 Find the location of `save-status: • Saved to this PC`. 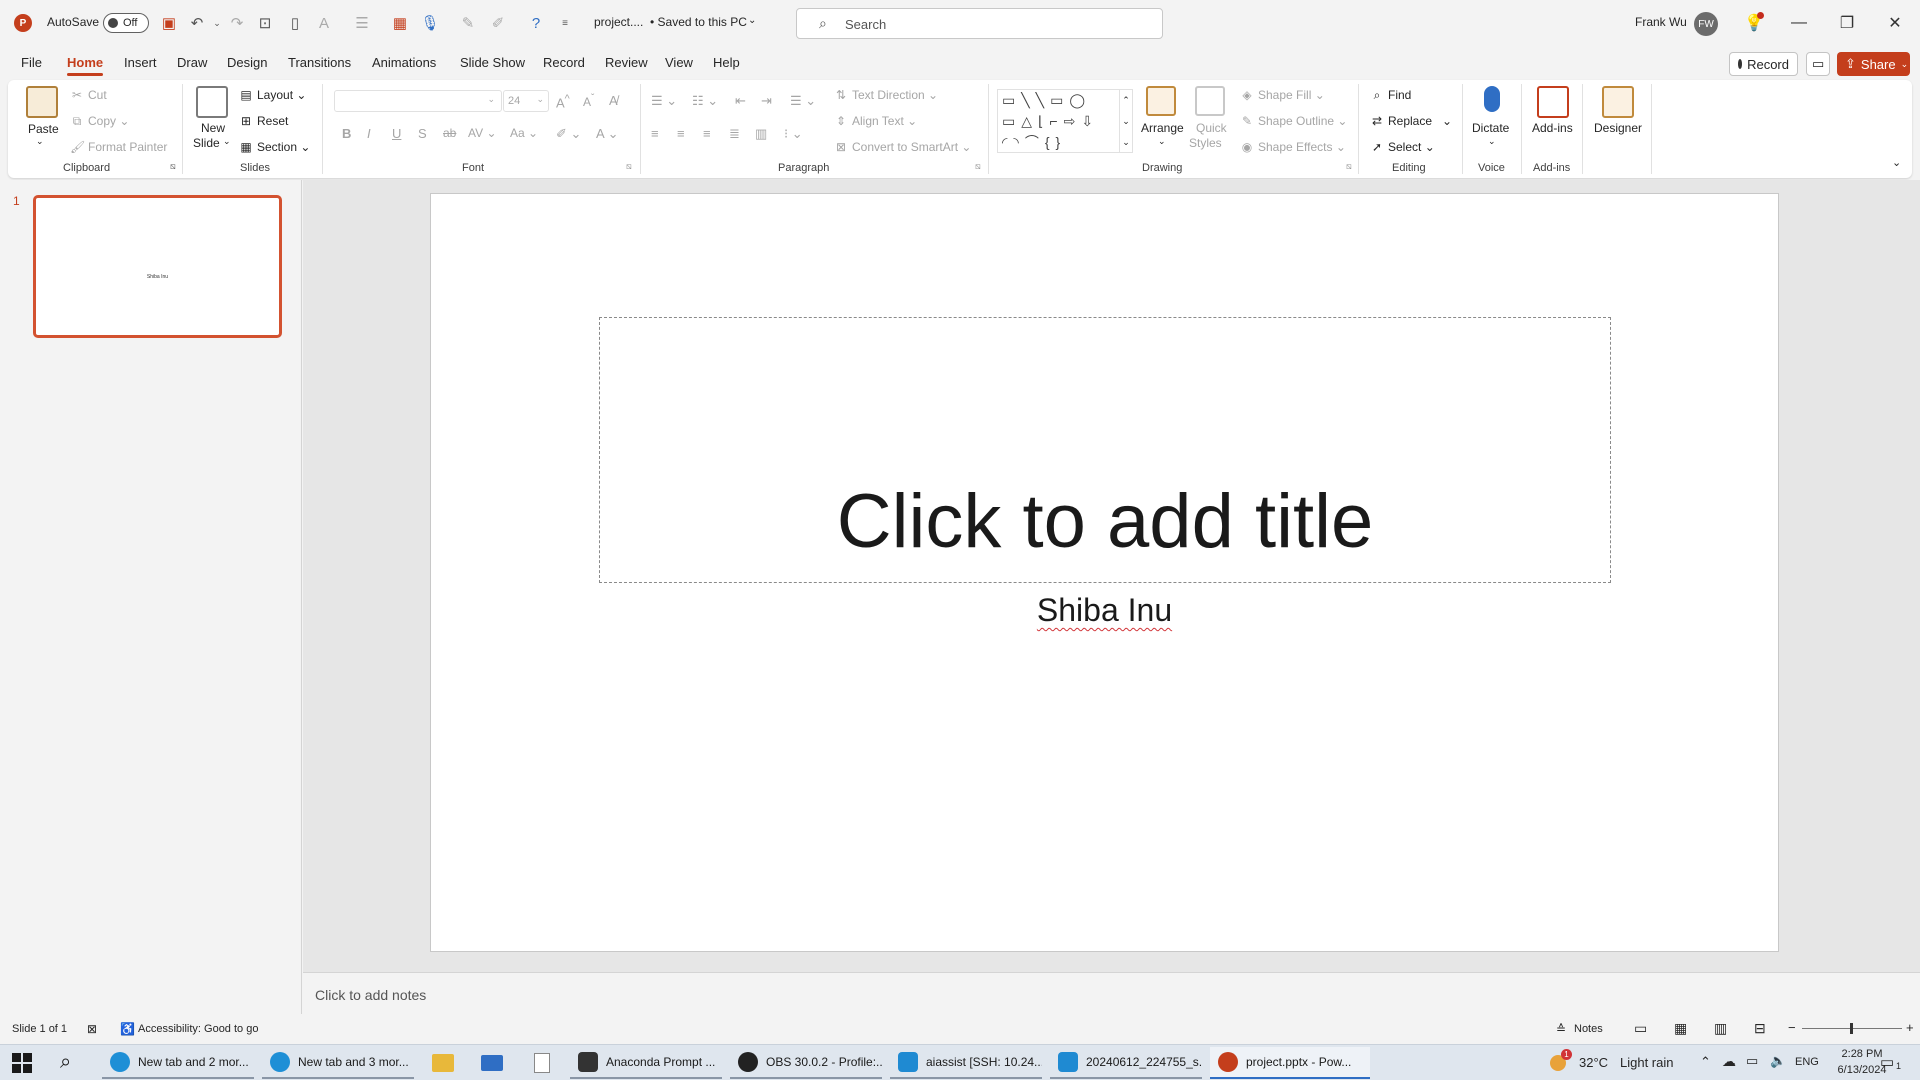

save-status: • Saved to this PC is located at coordinates (698, 22).